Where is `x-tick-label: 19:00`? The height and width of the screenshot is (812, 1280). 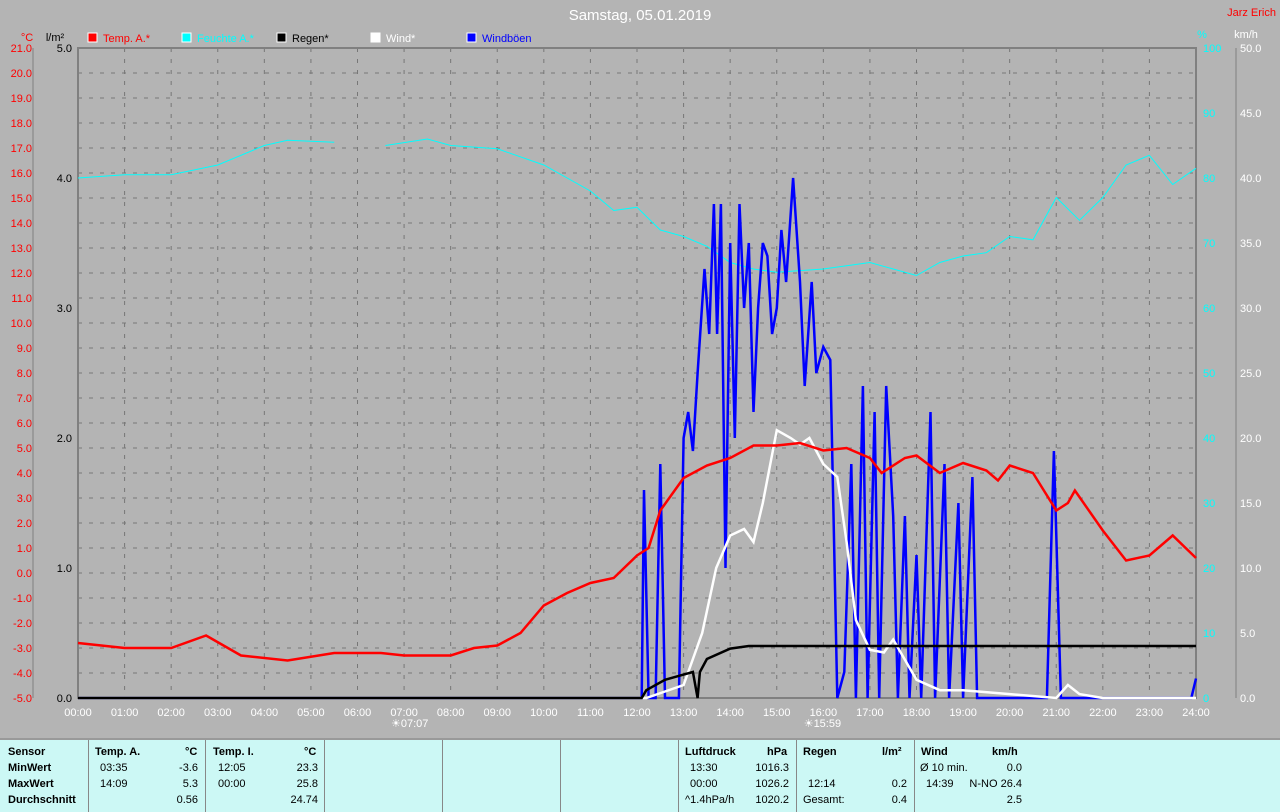 x-tick-label: 19:00 is located at coordinates (963, 713).